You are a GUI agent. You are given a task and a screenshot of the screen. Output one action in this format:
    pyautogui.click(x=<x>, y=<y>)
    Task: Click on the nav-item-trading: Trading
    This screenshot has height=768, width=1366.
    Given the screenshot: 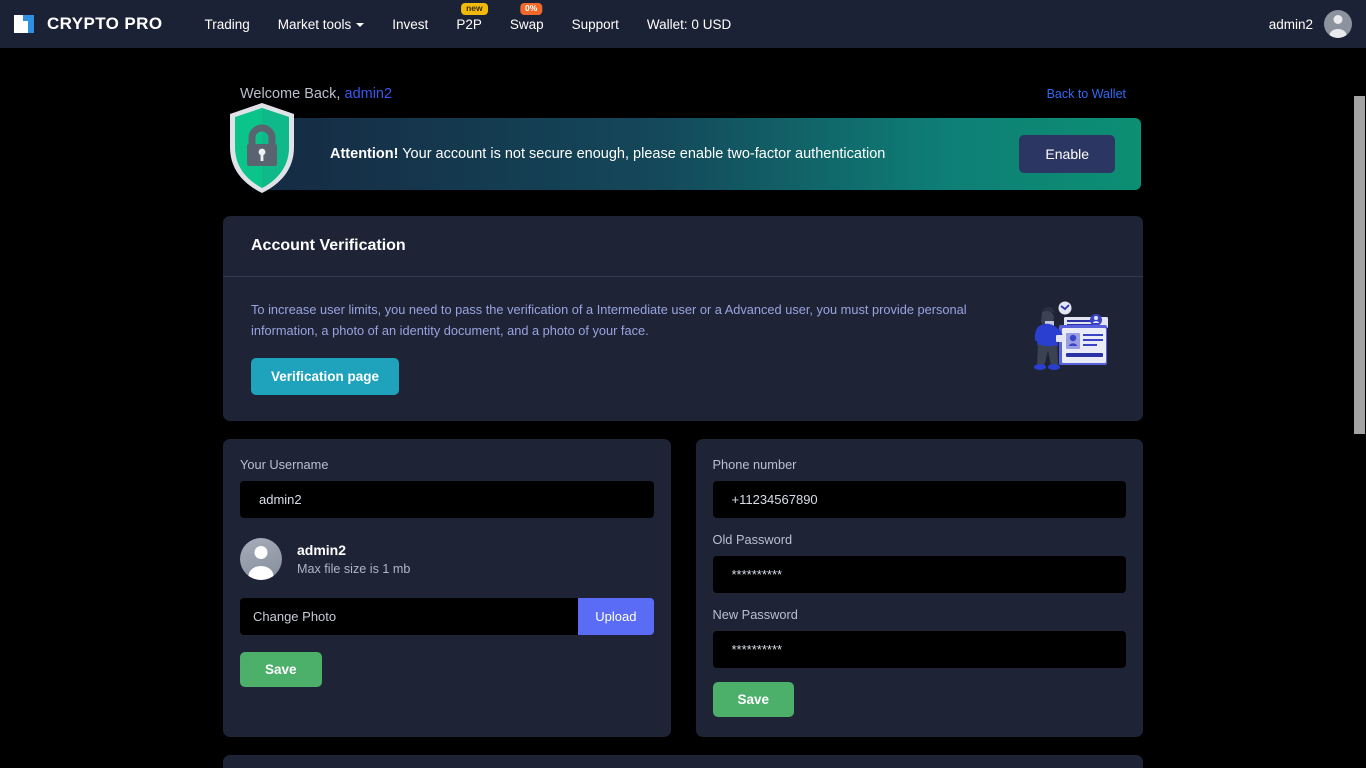 What is the action you would take?
    pyautogui.click(x=226, y=24)
    